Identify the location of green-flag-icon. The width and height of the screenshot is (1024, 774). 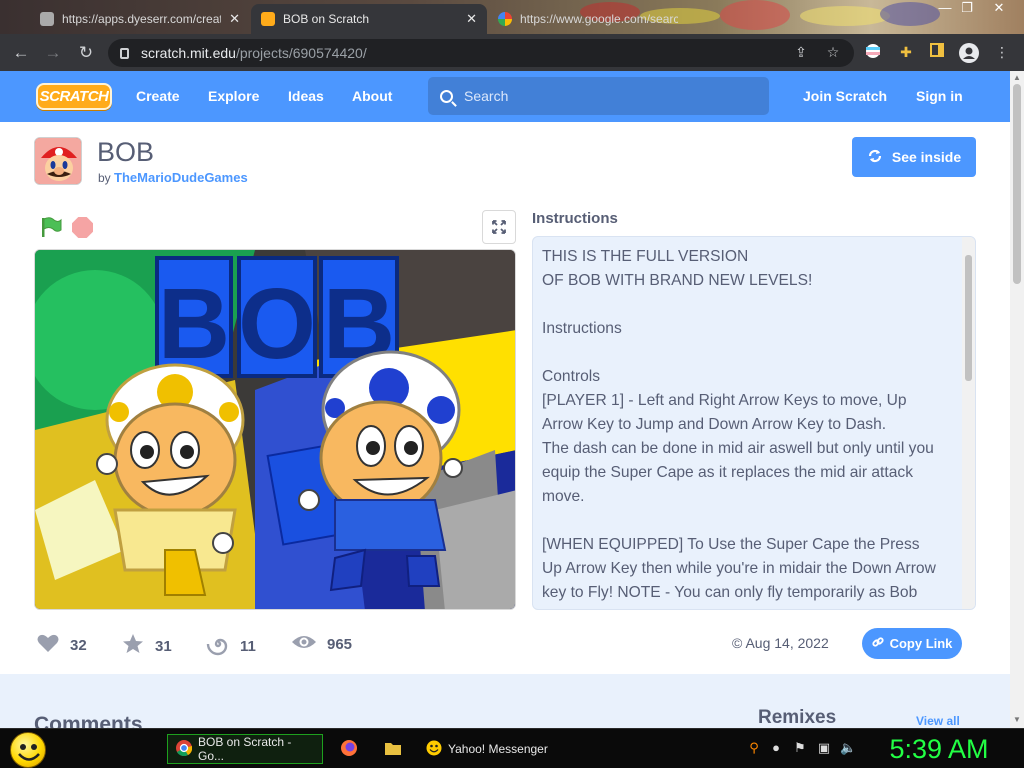
(51, 229).